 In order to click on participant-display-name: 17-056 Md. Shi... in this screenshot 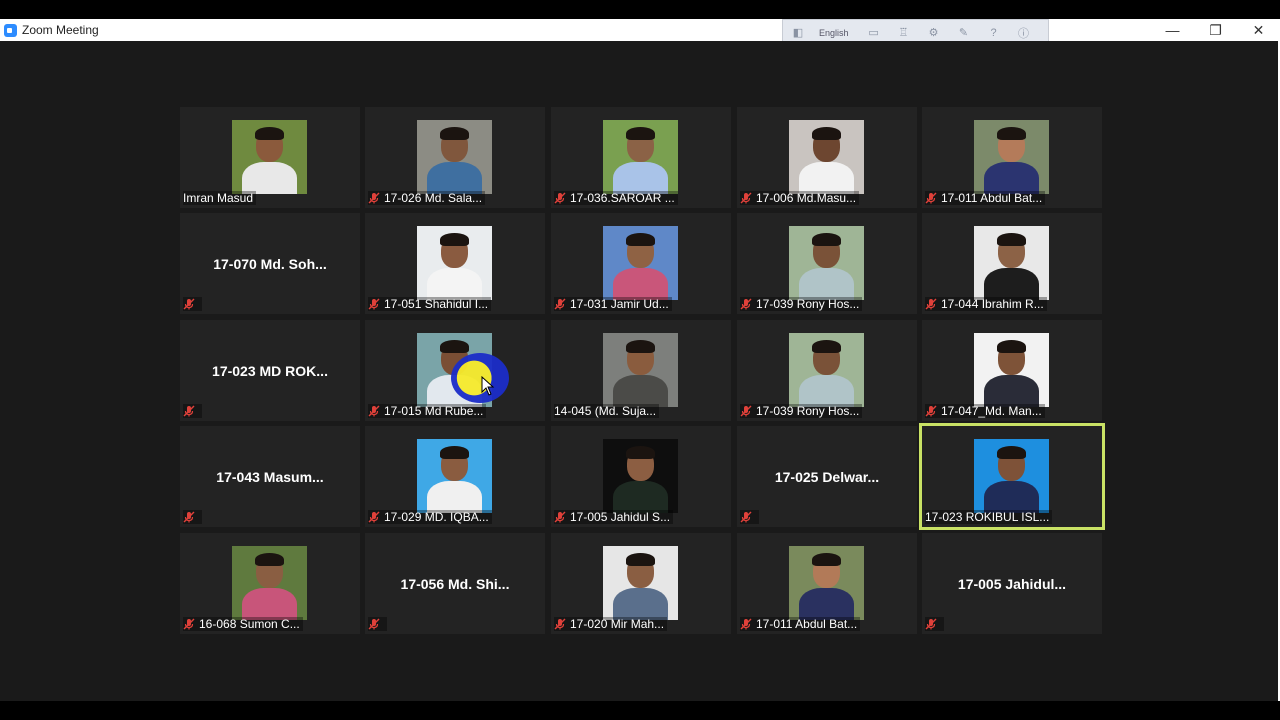, I will do `click(455, 583)`.